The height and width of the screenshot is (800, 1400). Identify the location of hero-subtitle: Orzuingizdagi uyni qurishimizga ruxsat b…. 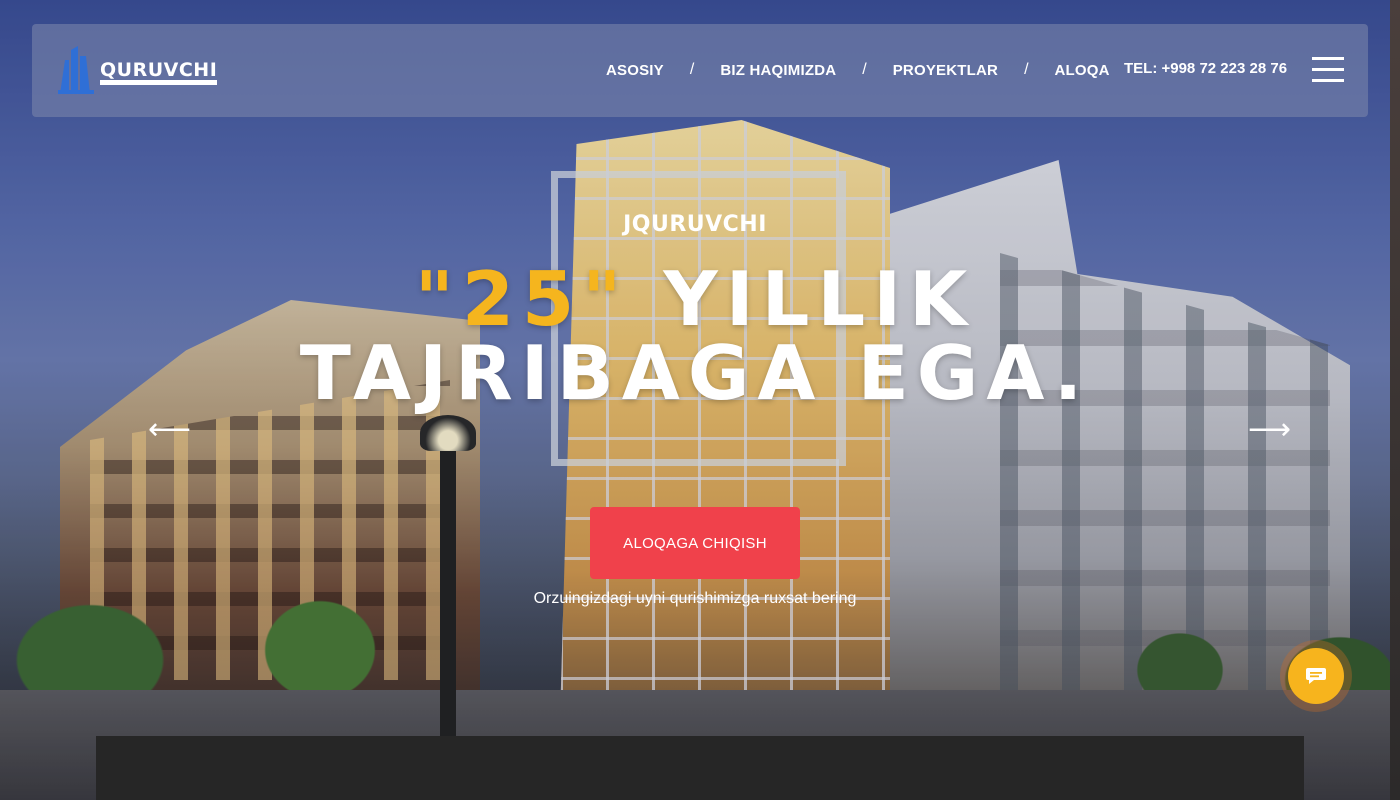
(695, 598).